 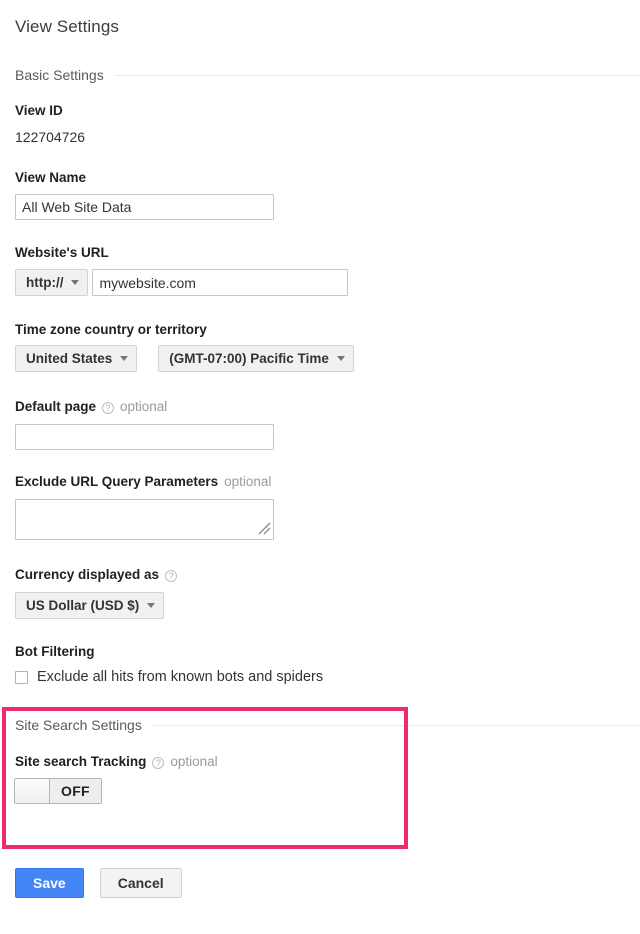 I want to click on bot-filtering-checkbox, so click(x=21, y=677).